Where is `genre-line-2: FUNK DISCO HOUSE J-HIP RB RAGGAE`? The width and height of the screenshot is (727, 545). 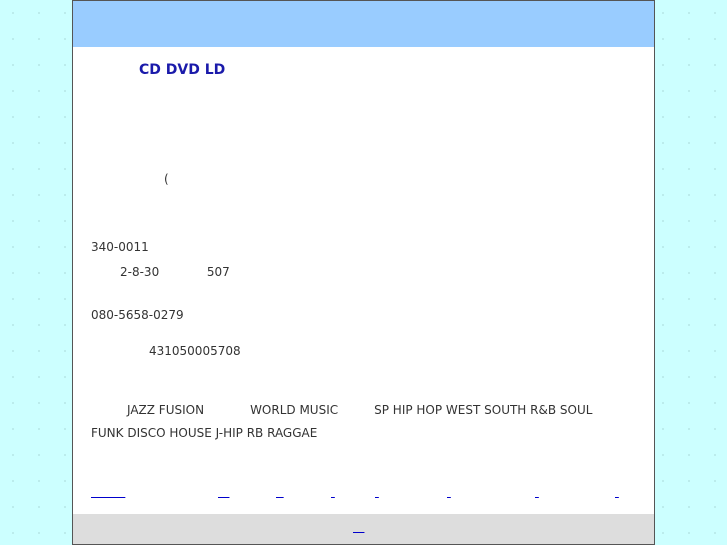
genre-line-2: FUNK DISCO HOUSE J-HIP RB RAGGAE is located at coordinates (204, 433).